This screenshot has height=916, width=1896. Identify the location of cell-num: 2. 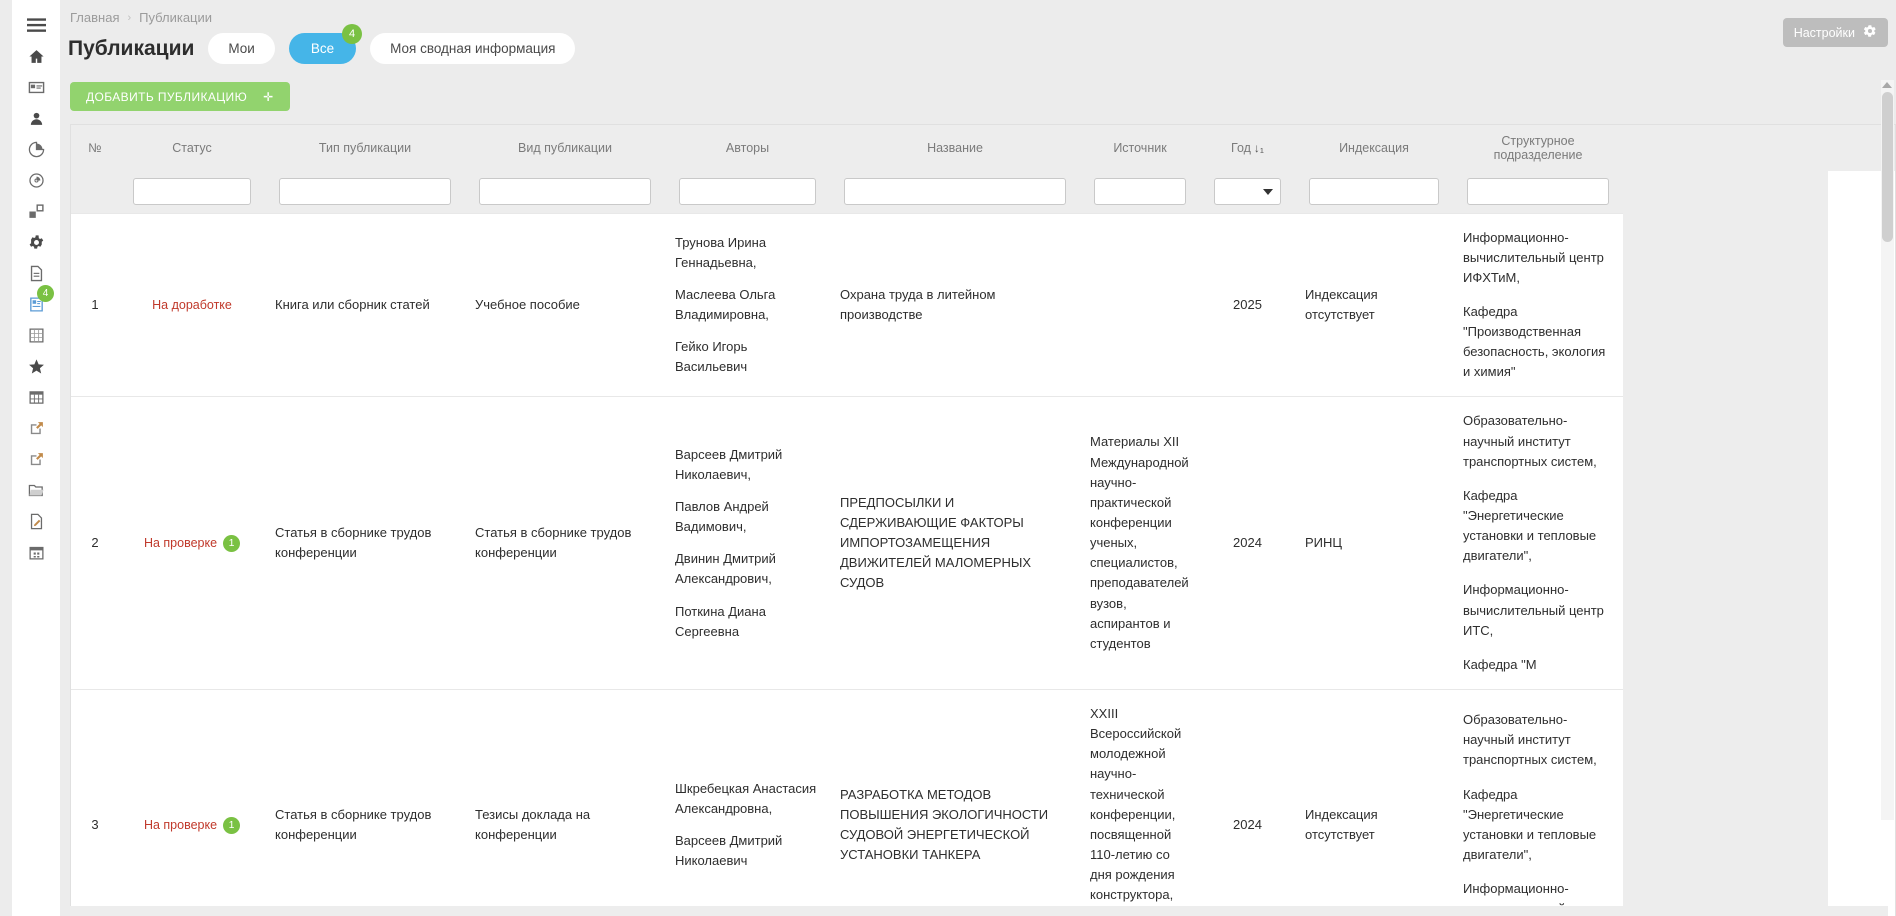
(95, 543).